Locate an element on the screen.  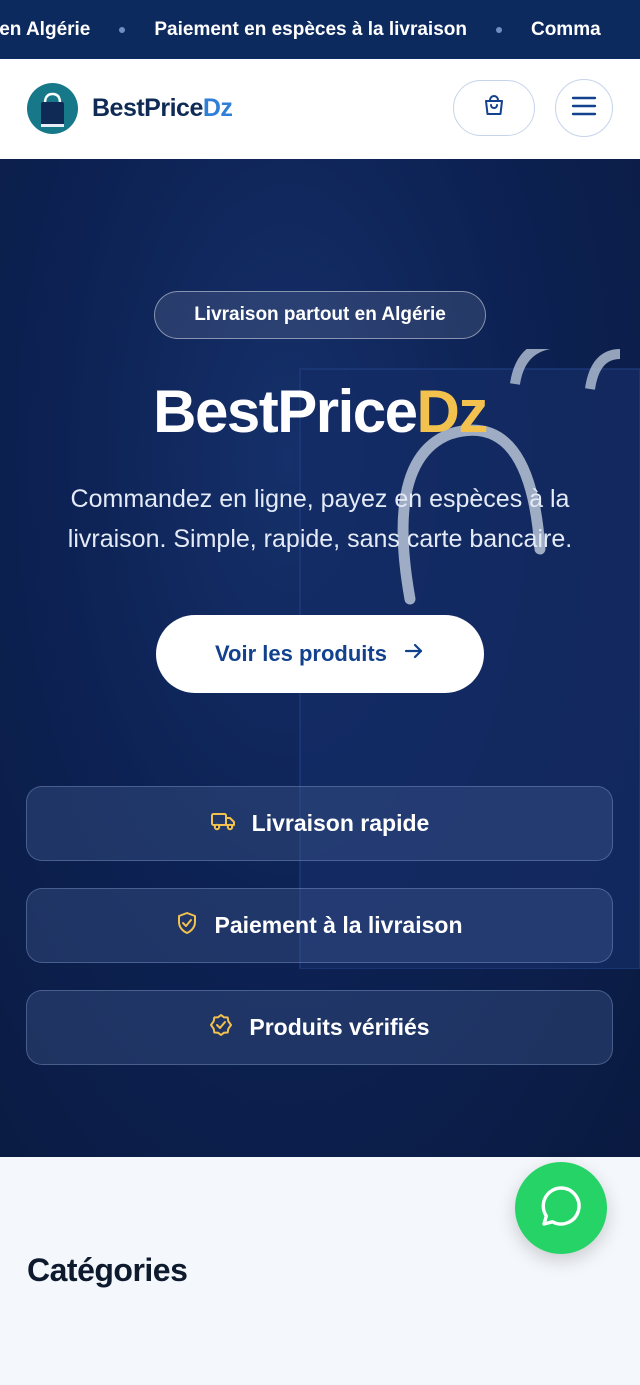
feature-label: Livraison rapide is located at coordinates (340, 823).